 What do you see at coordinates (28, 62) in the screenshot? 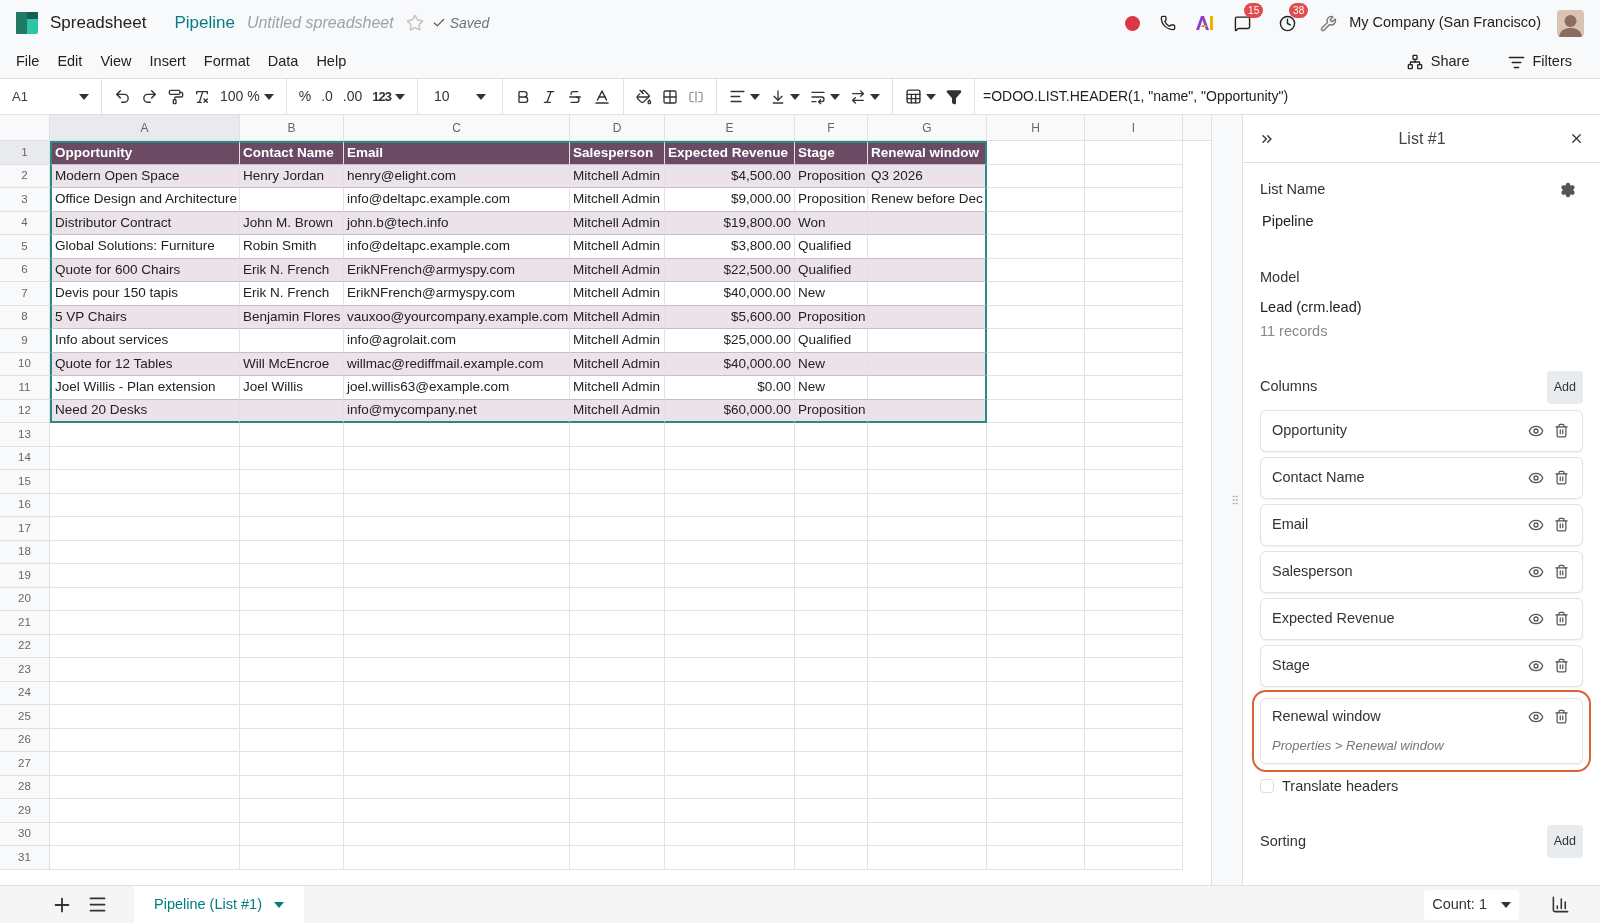
I see `menu-item: File` at bounding box center [28, 62].